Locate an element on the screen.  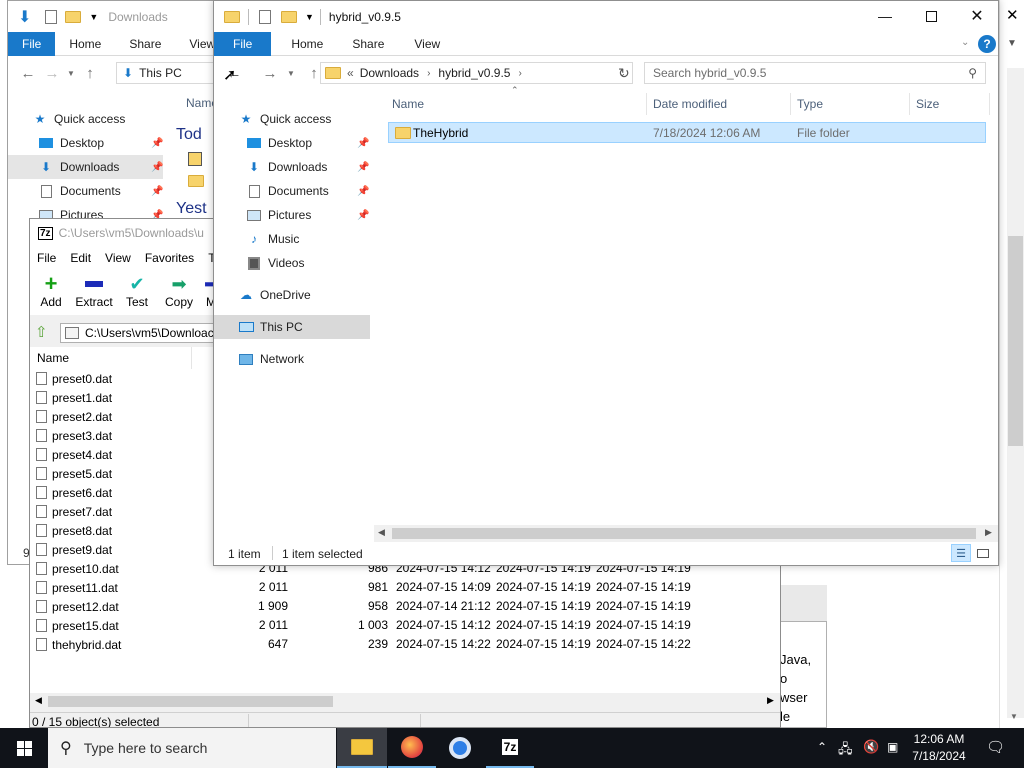
content-hscroll: ◀ ▶ is located at coordinates (686, 533).